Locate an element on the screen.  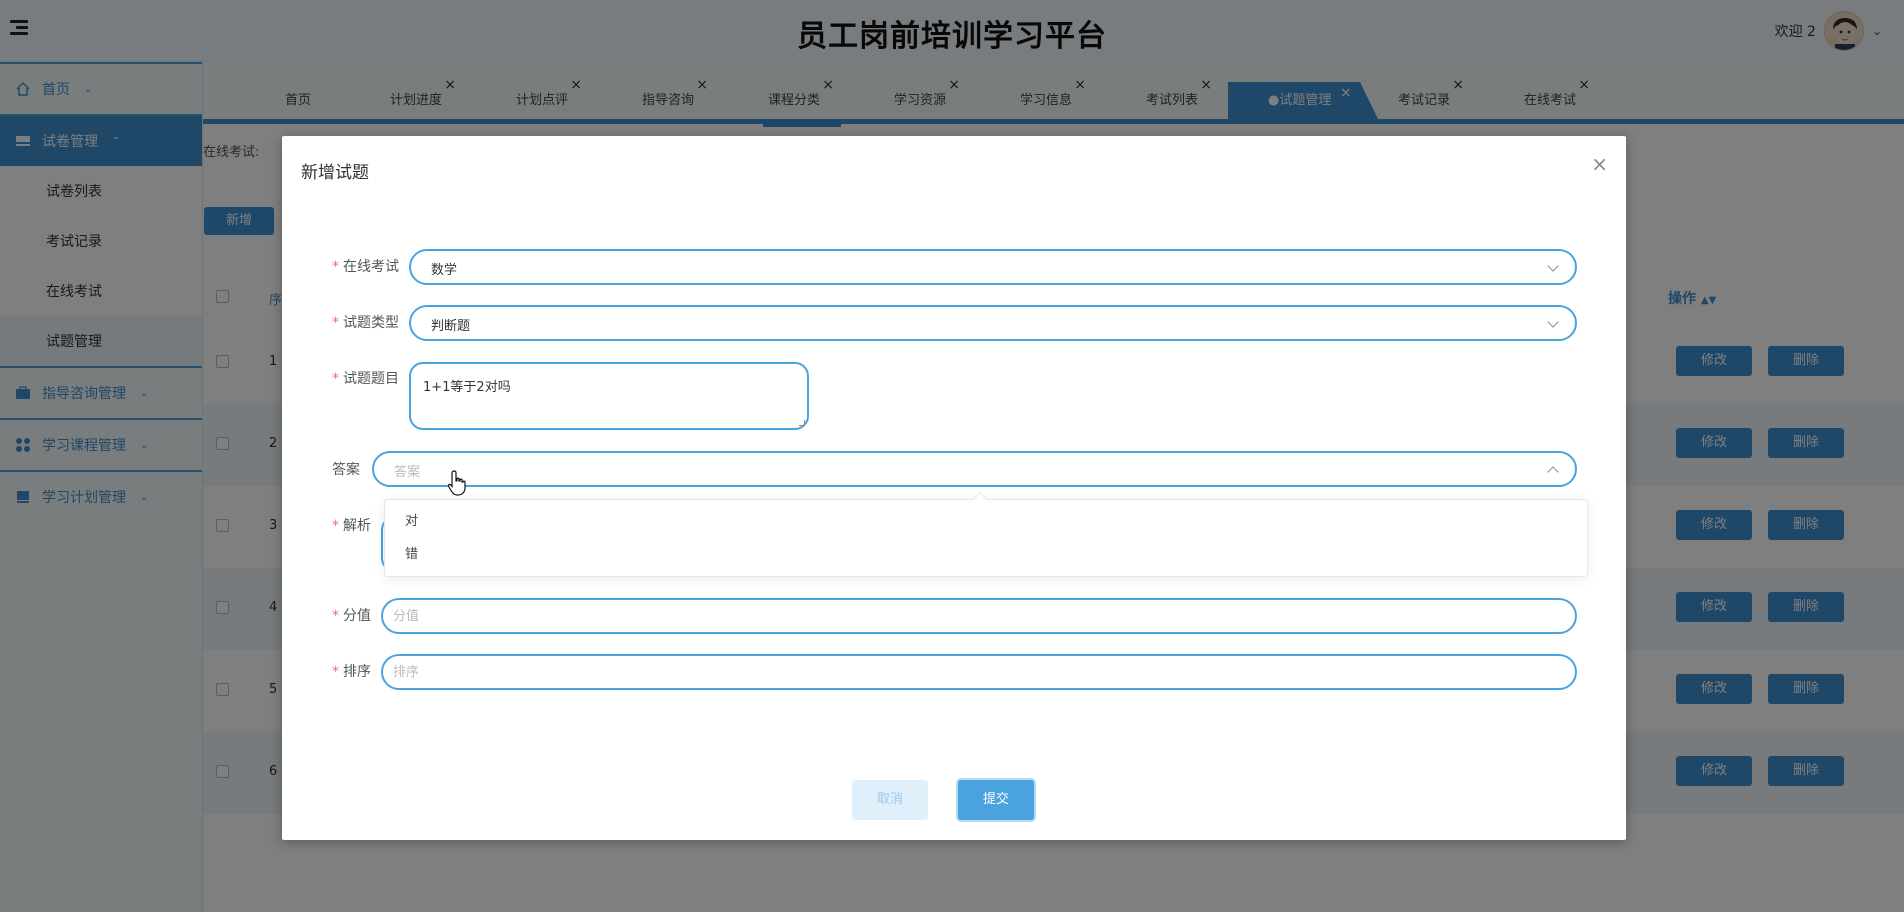
score-input is located at coordinates (979, 616).